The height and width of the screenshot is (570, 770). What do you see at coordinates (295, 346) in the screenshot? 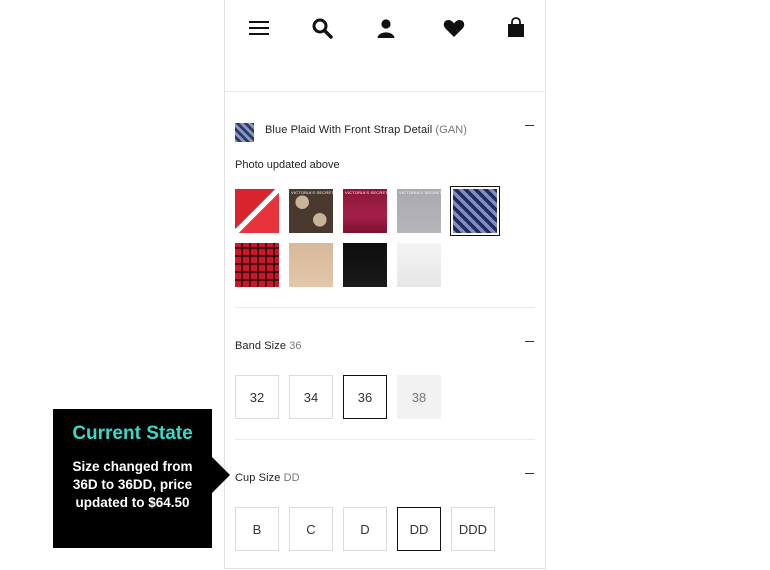
I see `band-size-value: 36` at bounding box center [295, 346].